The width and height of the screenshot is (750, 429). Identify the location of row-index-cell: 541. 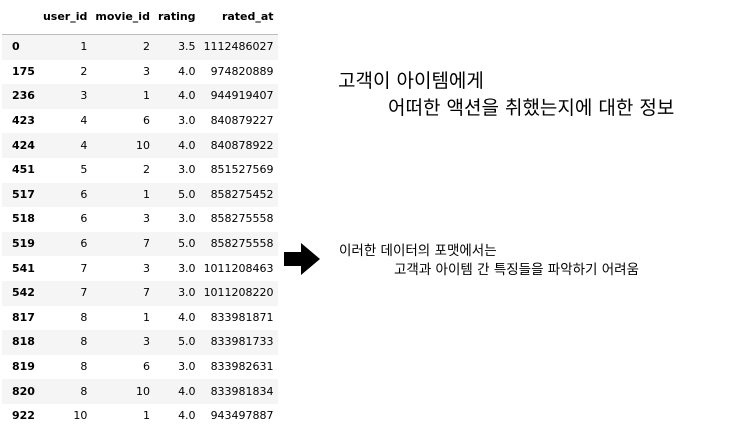
(23, 268).